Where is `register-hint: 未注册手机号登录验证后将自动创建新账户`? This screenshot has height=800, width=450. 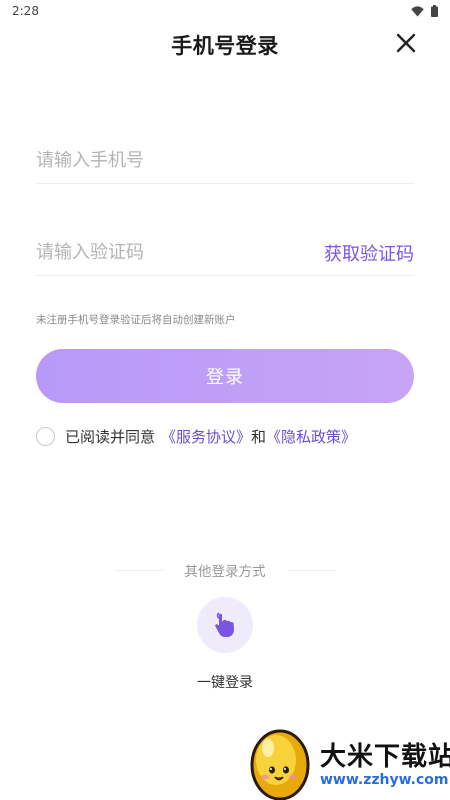
register-hint: 未注册手机号登录验证后将自动创建新账户 is located at coordinates (136, 320).